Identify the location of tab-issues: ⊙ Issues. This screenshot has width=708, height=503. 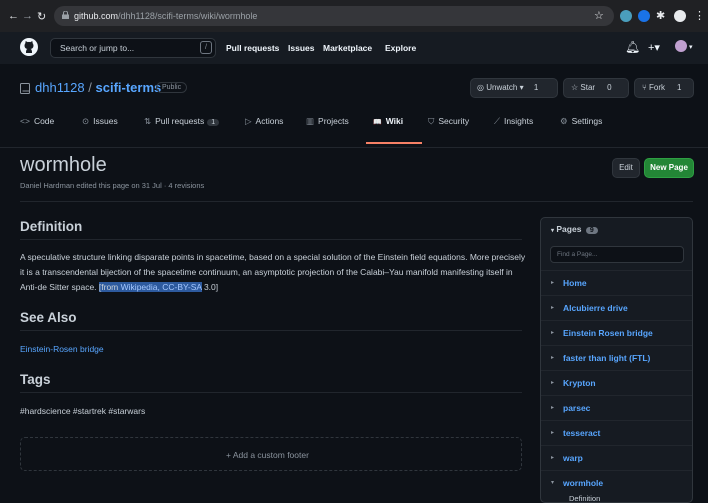
(100, 121).